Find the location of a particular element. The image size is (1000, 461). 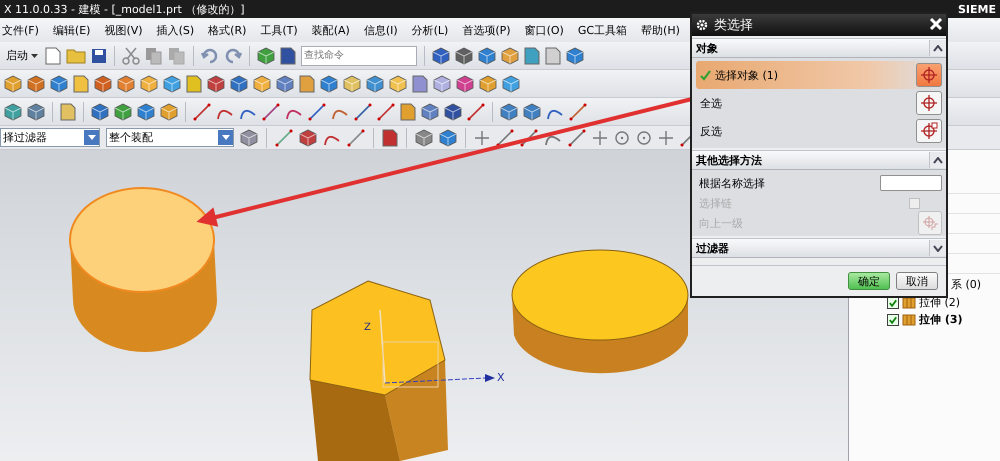

undo-icon is located at coordinates (210, 56).